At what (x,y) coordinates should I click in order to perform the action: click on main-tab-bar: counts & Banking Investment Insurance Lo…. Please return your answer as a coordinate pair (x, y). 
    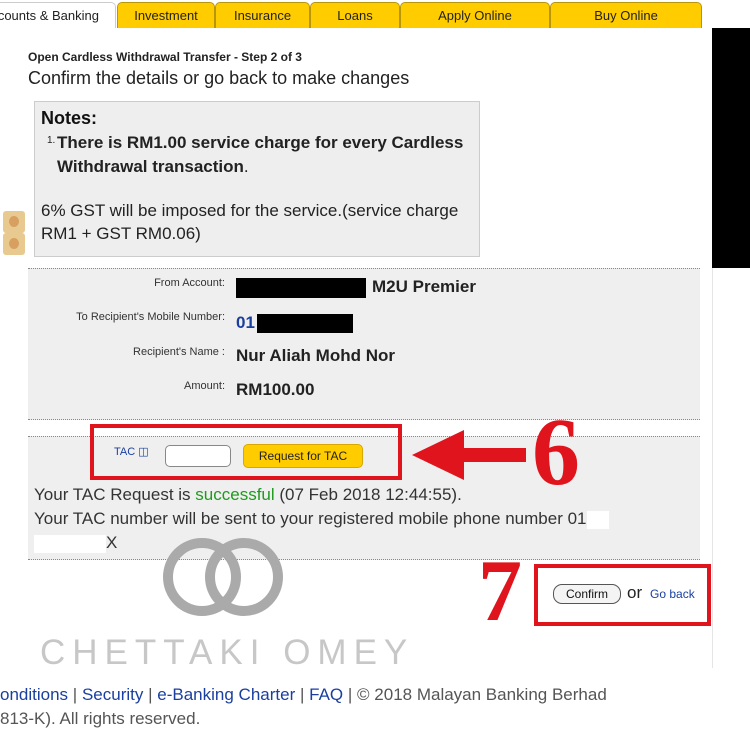
    Looking at the image, I should click on (356, 14).